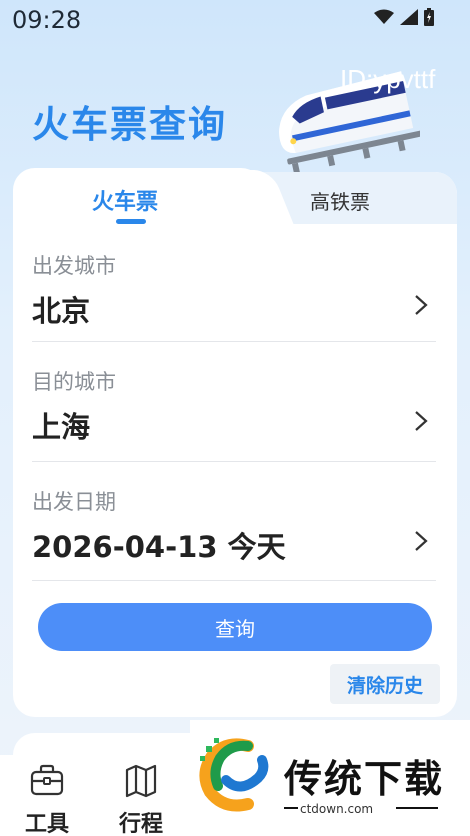 Image resolution: width=470 pixels, height=836 pixels. I want to click on watermark-title: 传统下载, so click(364, 779).